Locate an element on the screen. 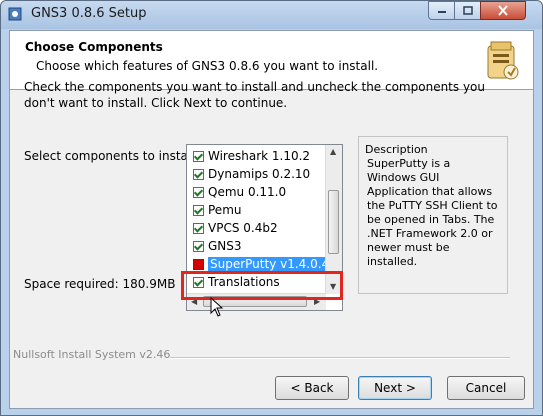 Image resolution: width=543 pixels, height=416 pixels. component-item: Wireshark 1.10.2 is located at coordinates (251, 156).